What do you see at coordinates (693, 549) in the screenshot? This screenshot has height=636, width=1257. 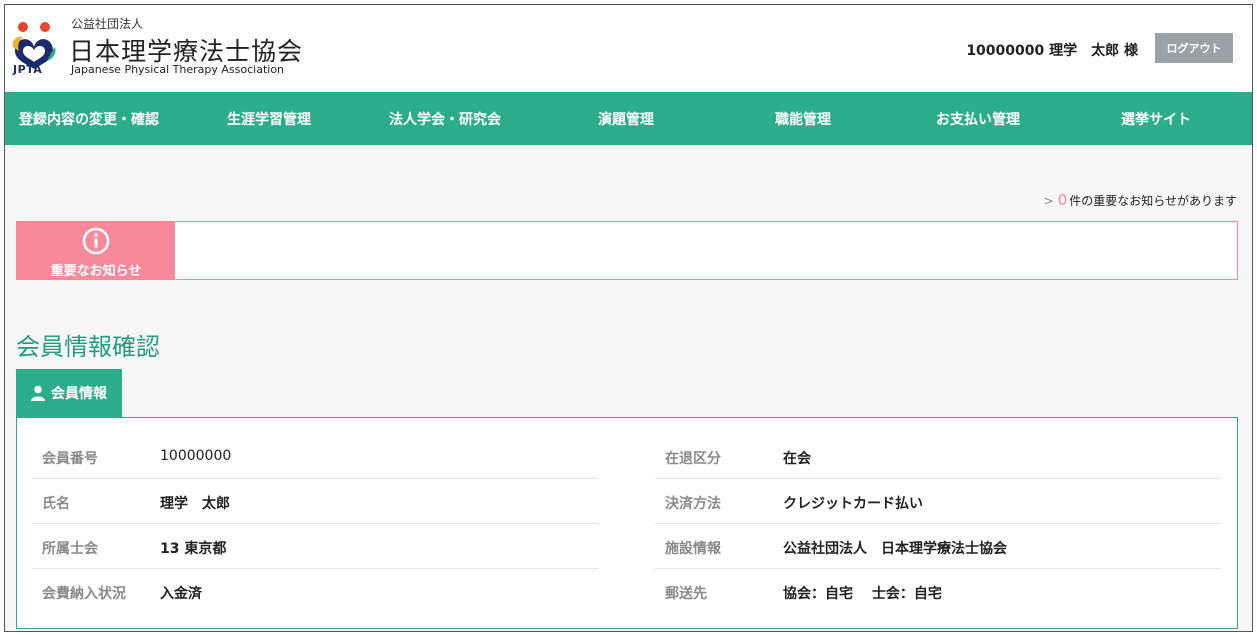 I see `info-label: 施設情報` at bounding box center [693, 549].